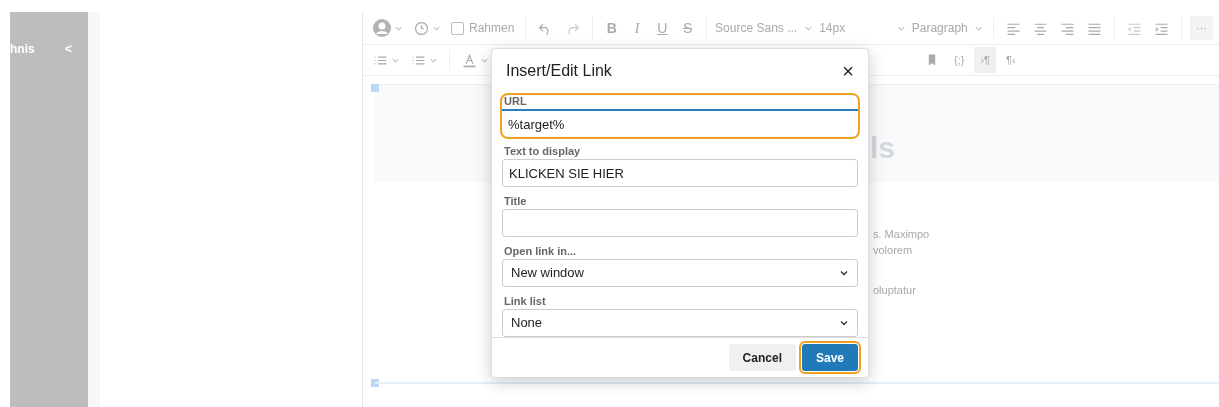  Describe the element at coordinates (559, 71) in the screenshot. I see `dialog-title: Insert/Edit Link` at that location.